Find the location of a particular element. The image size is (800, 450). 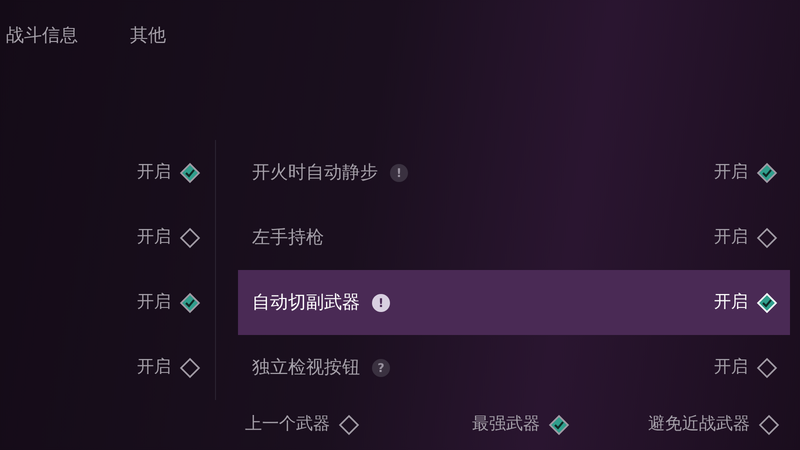

setting-row: 独立检视按钮 ? 开启 is located at coordinates (514, 367).